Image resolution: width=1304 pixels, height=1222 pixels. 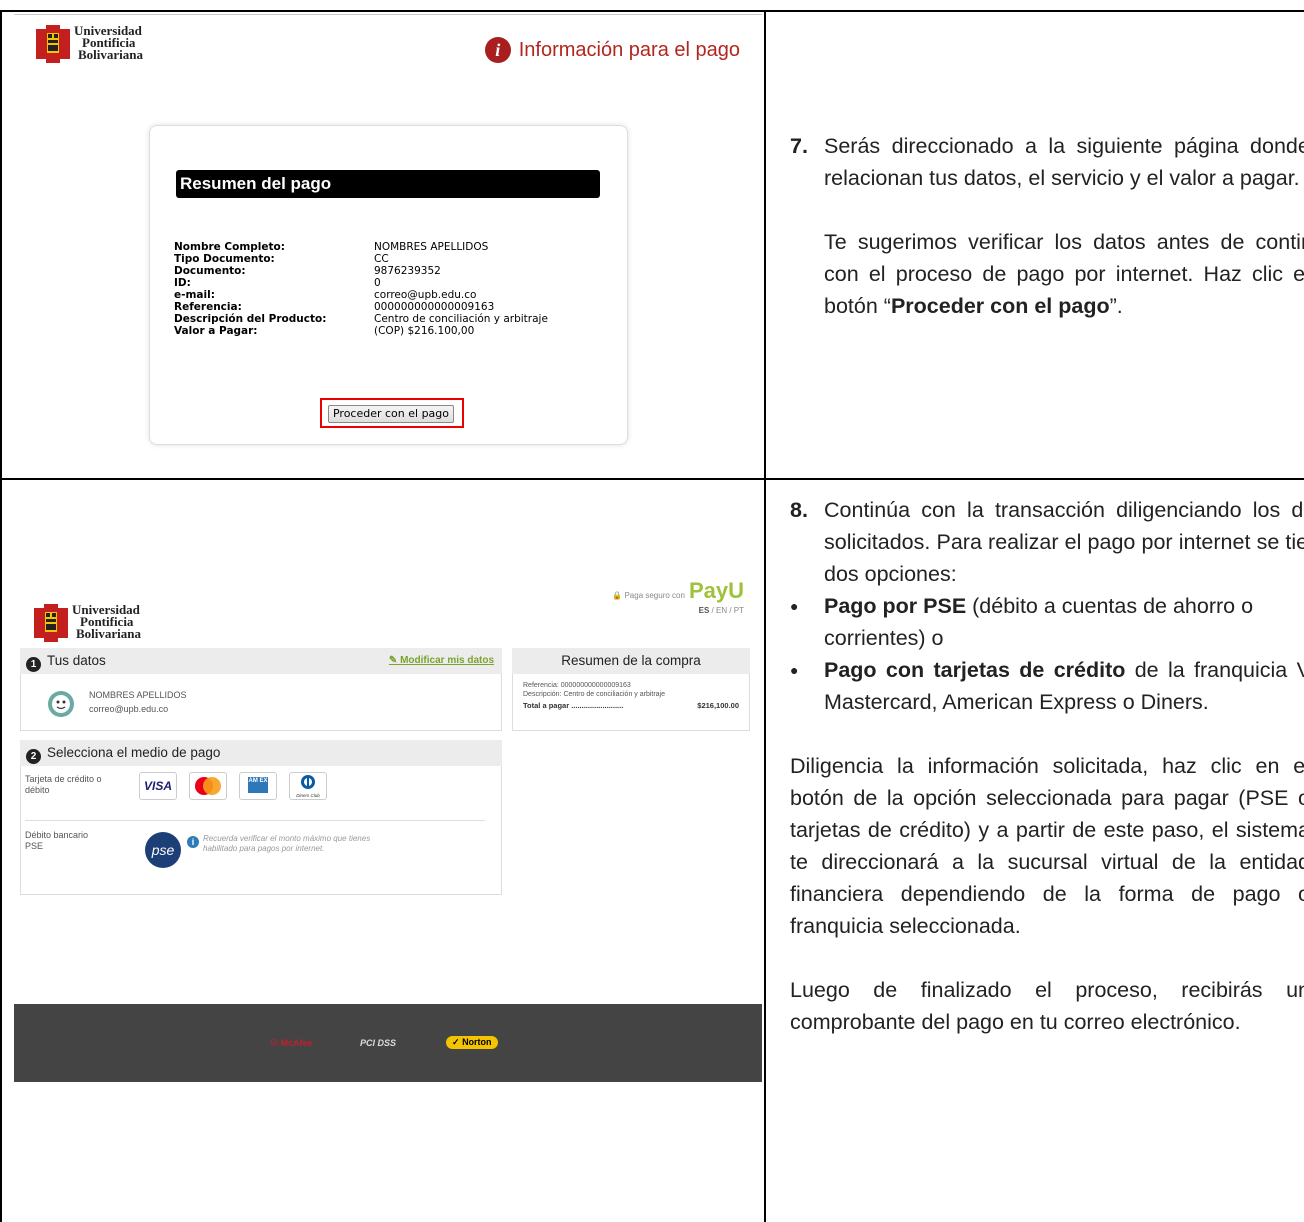 What do you see at coordinates (138, 695) in the screenshot?
I see `user-name: NOMBRES APELLIDOS` at bounding box center [138, 695].